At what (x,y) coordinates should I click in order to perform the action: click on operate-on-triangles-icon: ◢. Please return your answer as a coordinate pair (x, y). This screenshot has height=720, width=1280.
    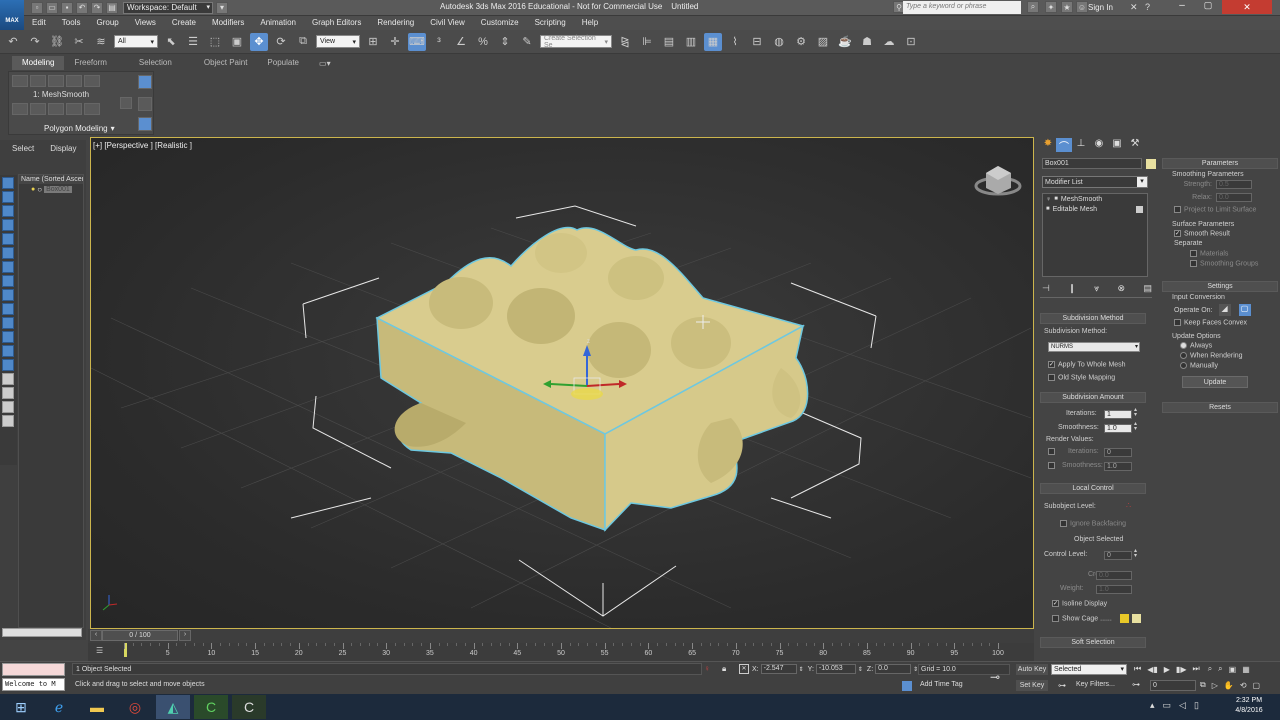
    Looking at the image, I should click on (1224, 310).